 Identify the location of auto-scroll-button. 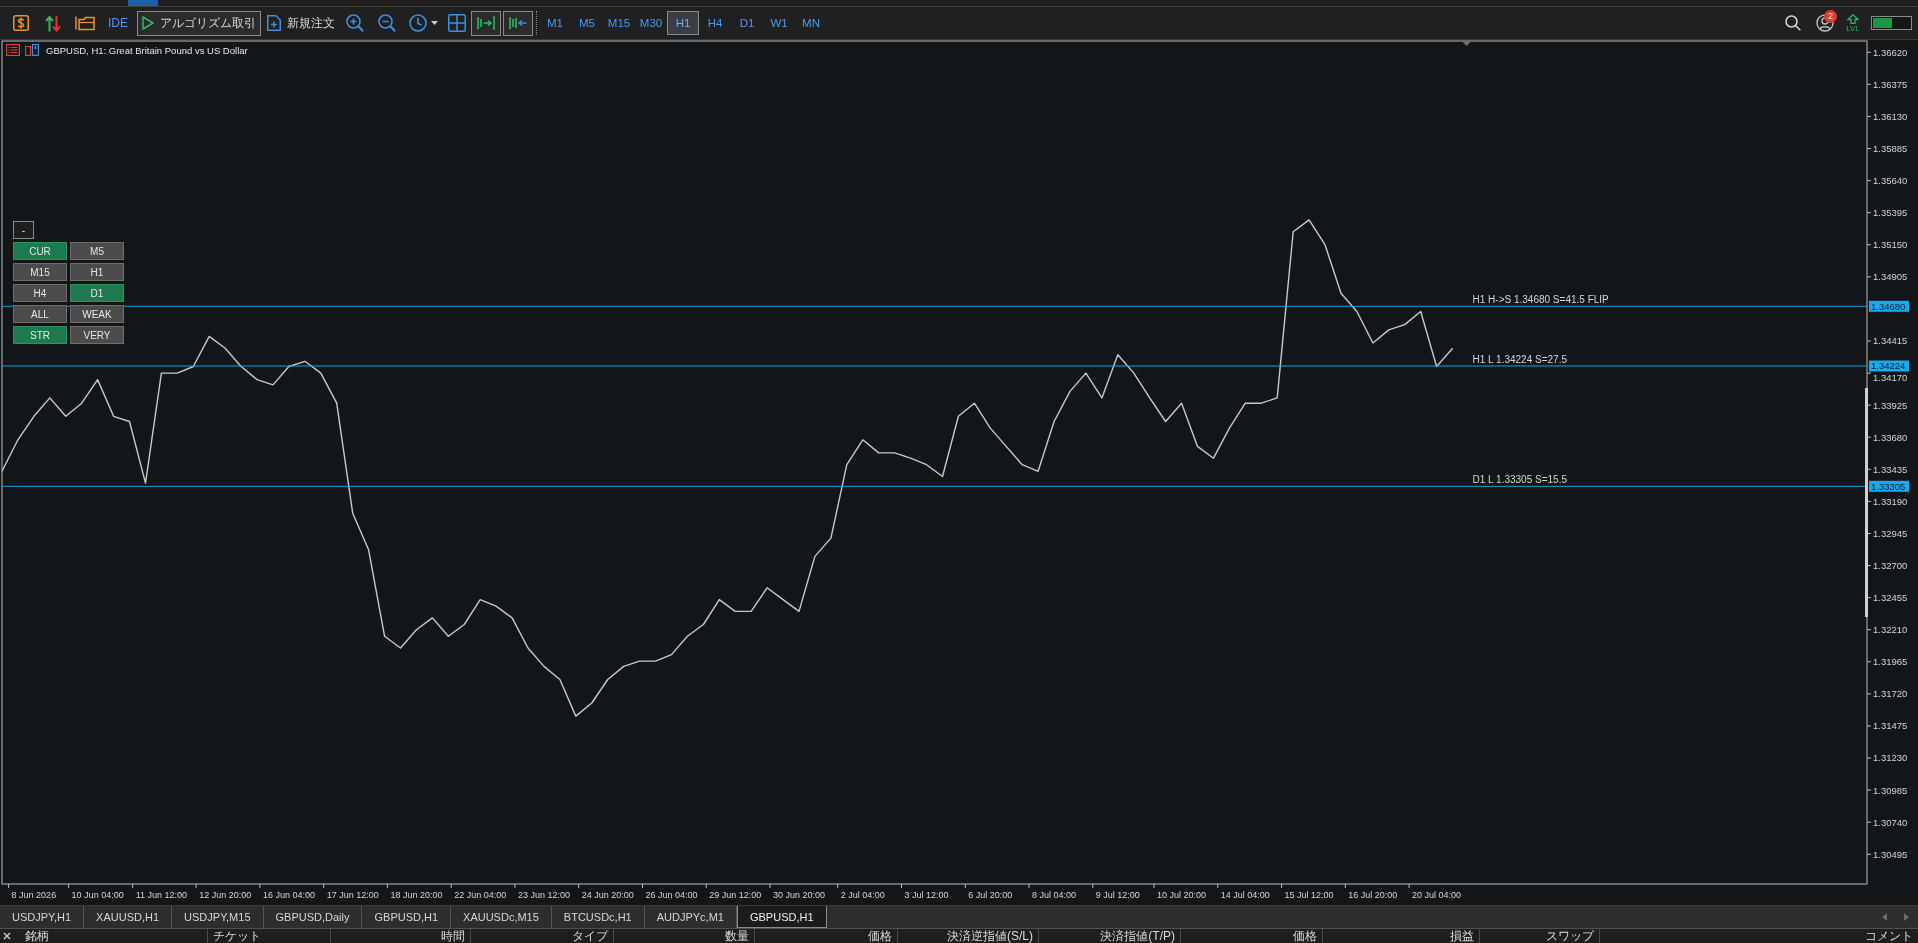
(486, 23).